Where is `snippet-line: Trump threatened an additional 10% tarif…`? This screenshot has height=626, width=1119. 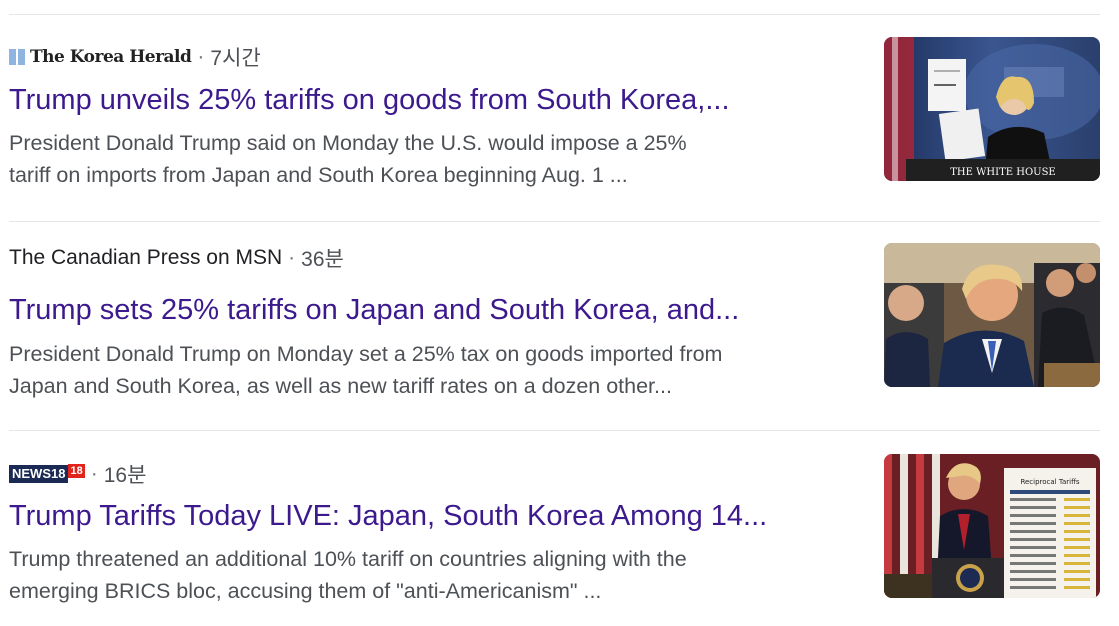 snippet-line: Trump threatened an additional 10% tarif… is located at coordinates (348, 559).